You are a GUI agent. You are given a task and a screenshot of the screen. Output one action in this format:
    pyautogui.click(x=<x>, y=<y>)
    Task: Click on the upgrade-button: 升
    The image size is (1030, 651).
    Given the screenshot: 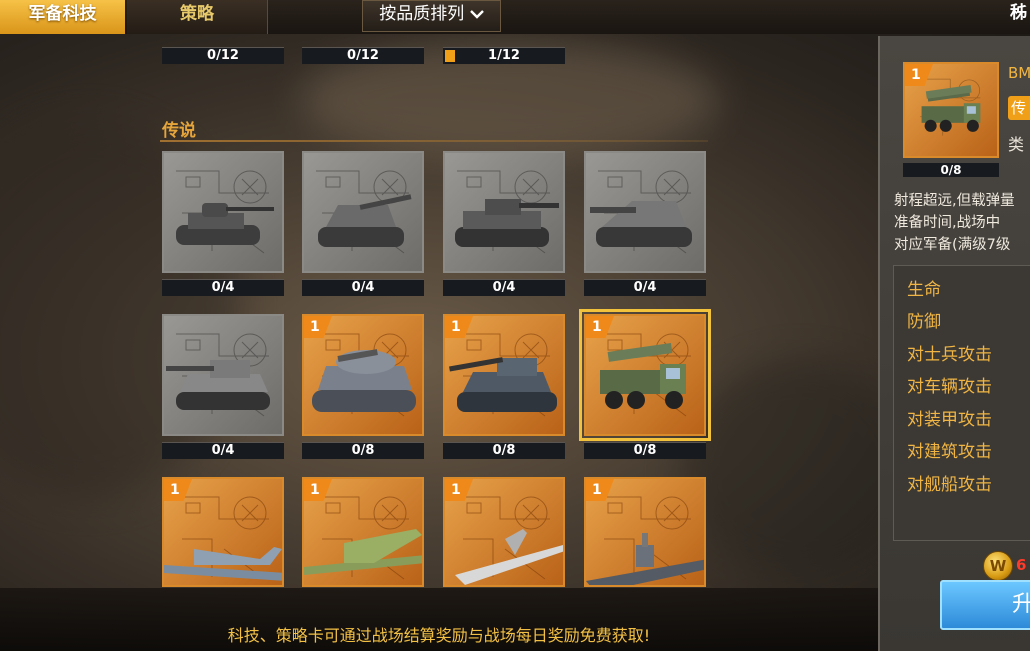 What is the action you would take?
    pyautogui.click(x=985, y=605)
    